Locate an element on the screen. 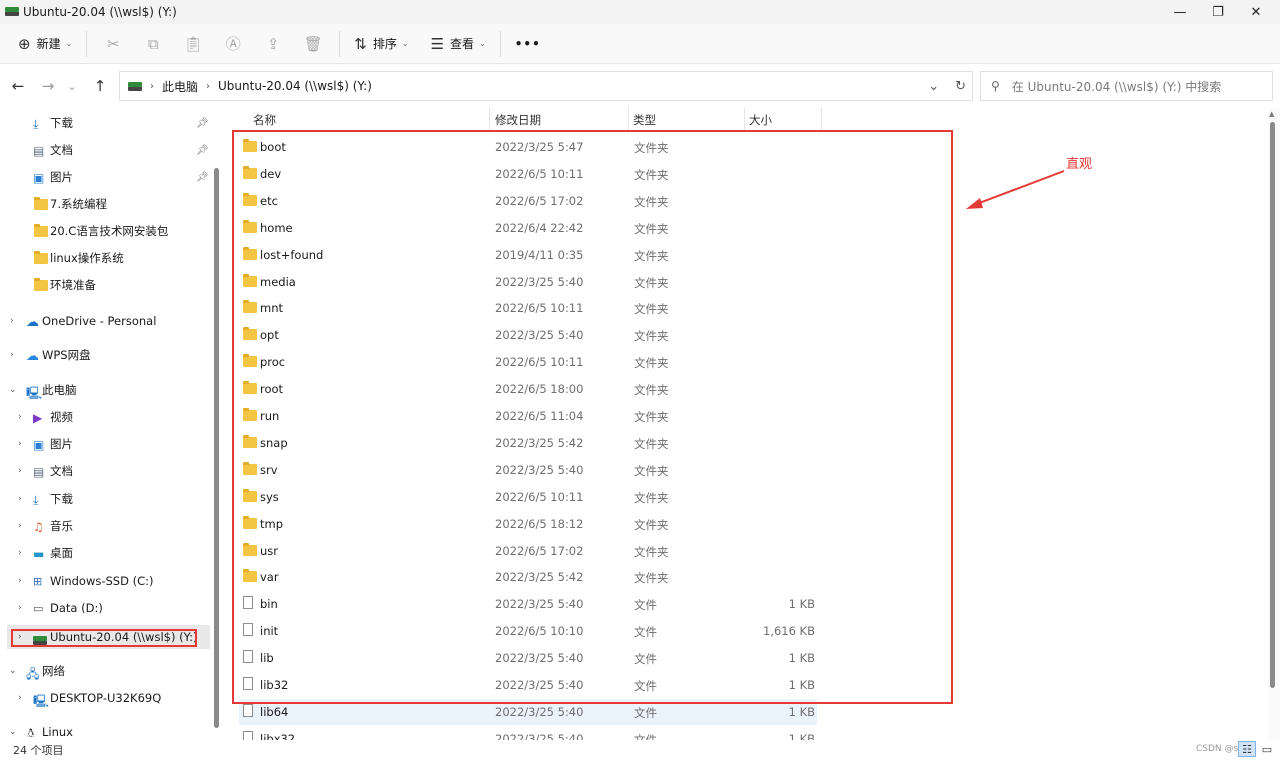 Image resolution: width=1280 pixels, height=760 pixels. restore-button: ❐ is located at coordinates (1218, 12).